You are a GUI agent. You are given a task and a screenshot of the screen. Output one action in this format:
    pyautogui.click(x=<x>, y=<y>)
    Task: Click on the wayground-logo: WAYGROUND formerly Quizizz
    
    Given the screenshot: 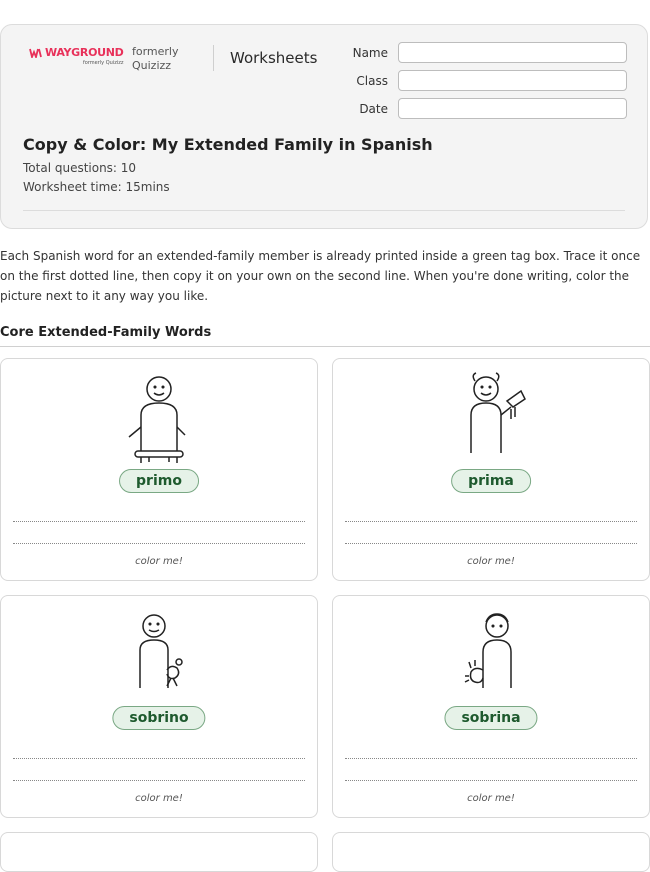 What is the action you would take?
    pyautogui.click(x=76, y=56)
    